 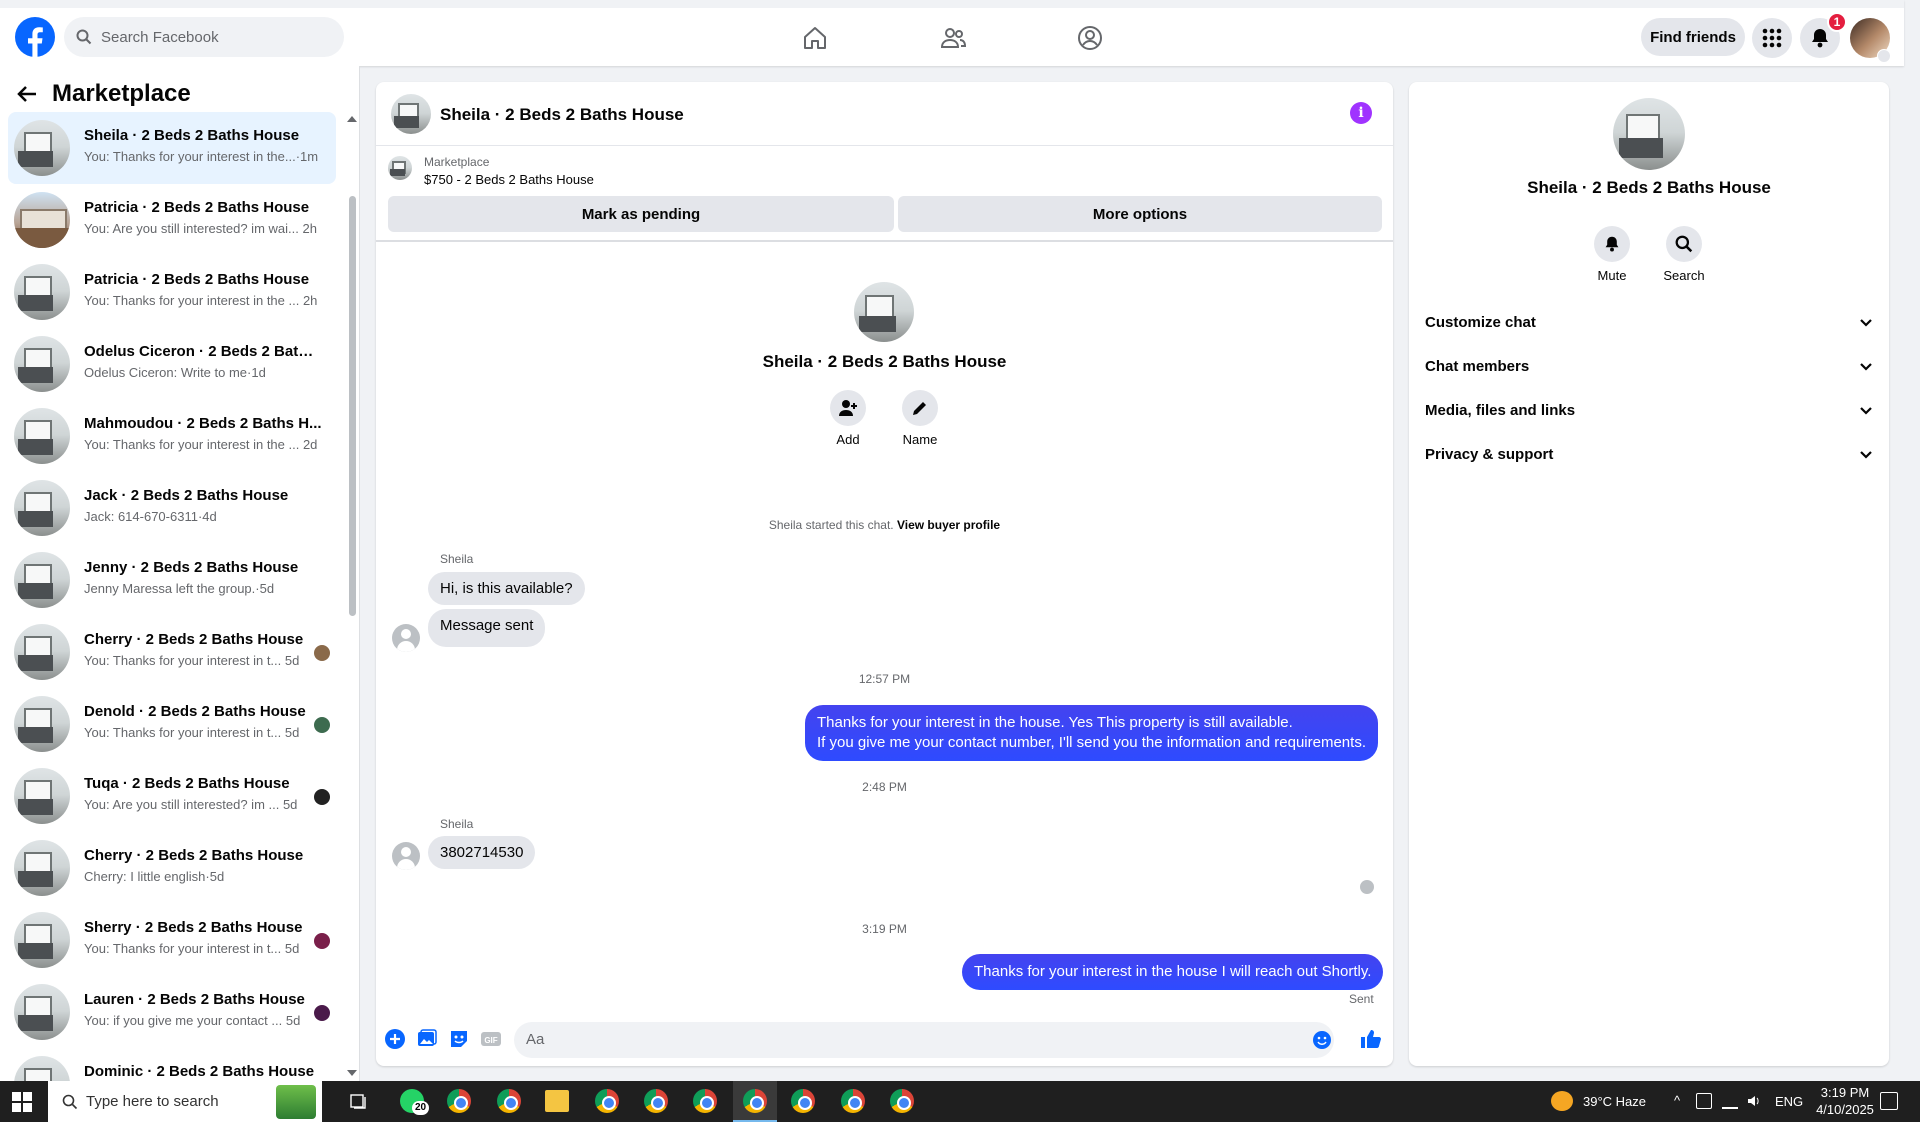 What do you see at coordinates (459, 1101) in the screenshot?
I see `chrome-icon` at bounding box center [459, 1101].